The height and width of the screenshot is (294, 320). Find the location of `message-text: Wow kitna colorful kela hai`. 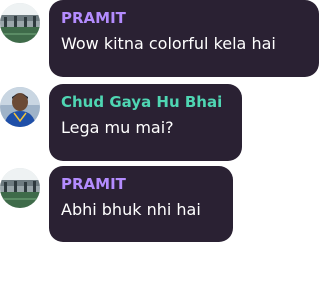

message-text: Wow kitna colorful kela hai is located at coordinates (168, 43).